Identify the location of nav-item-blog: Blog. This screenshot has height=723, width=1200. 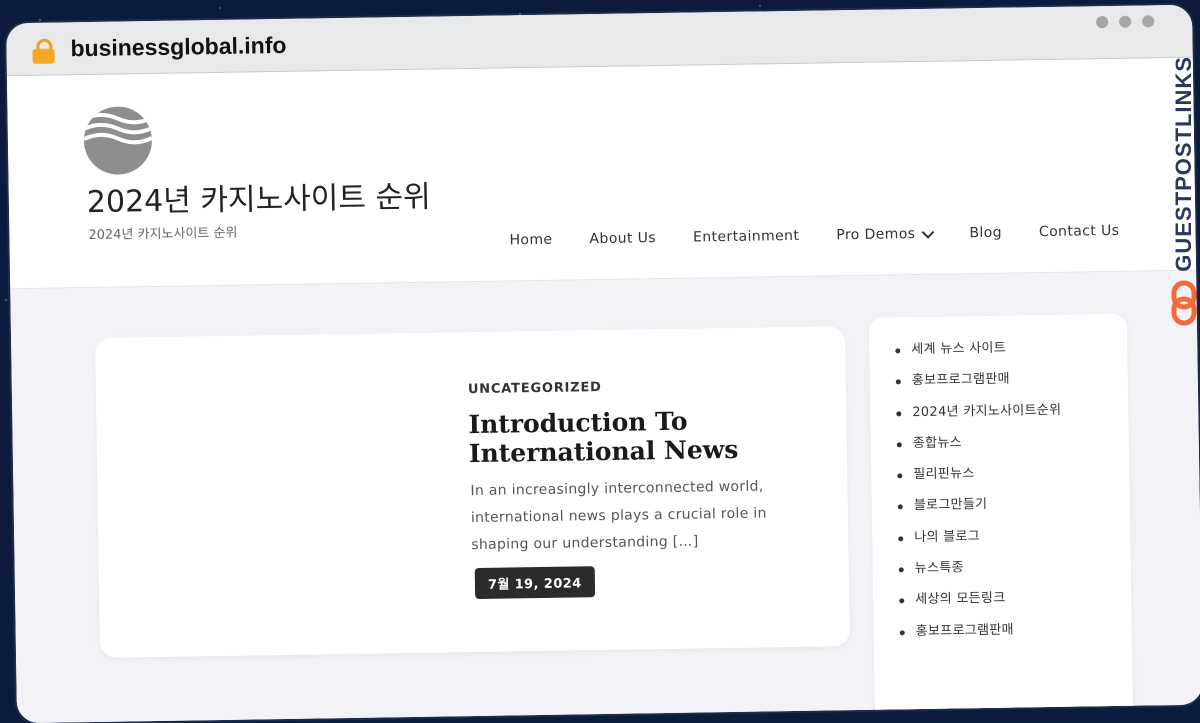
(985, 233).